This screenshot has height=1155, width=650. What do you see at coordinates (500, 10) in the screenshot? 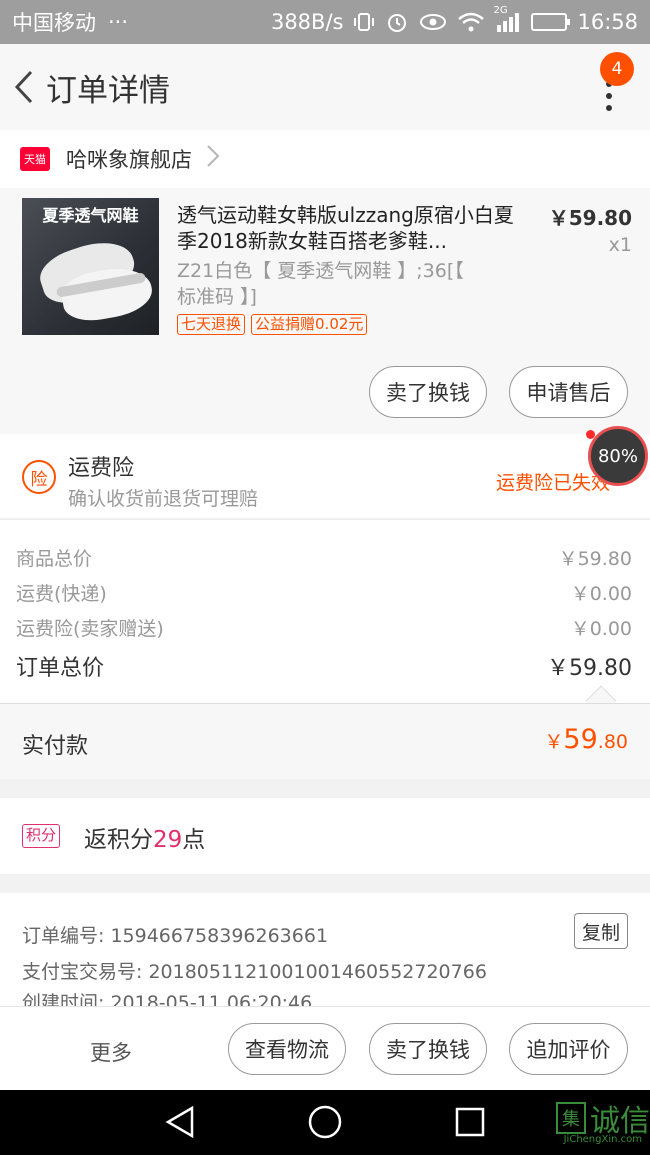
I see `network-type: 2G` at bounding box center [500, 10].